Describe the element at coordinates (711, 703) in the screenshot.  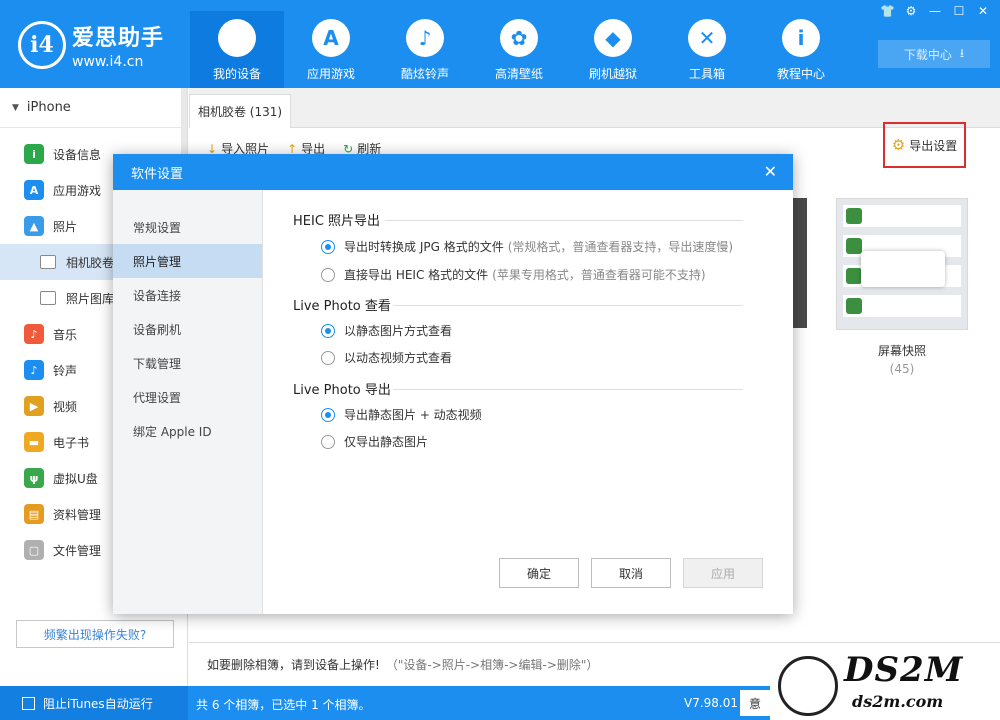
I see `version-label: V7.98.01` at that location.